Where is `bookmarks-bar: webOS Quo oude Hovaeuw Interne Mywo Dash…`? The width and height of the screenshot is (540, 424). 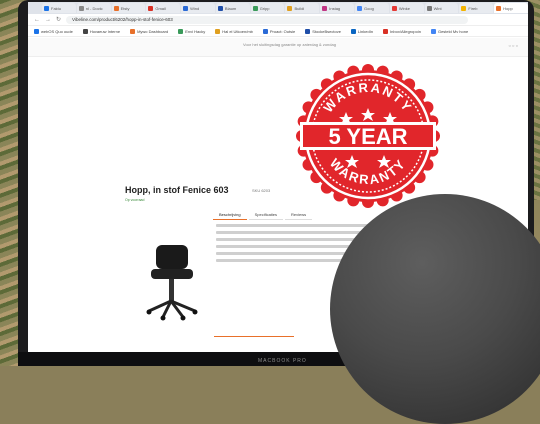 bookmarks-bar: webOS Quo oude Hovaeuw Interne Mywo Dash… is located at coordinates (278, 32).